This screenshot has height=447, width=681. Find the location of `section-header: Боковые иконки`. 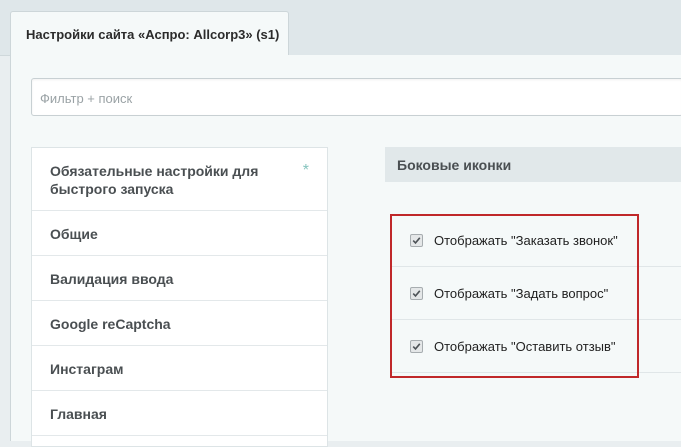

section-header: Боковые иконки is located at coordinates (533, 164).